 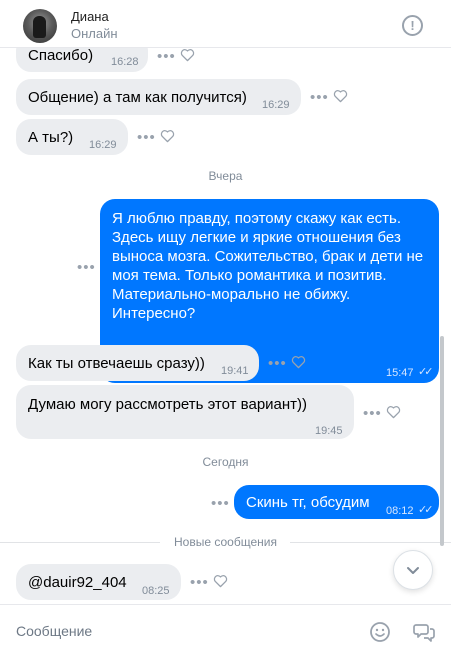 I want to click on message-text: Как ты отвечаешь сразу)), so click(x=116, y=363).